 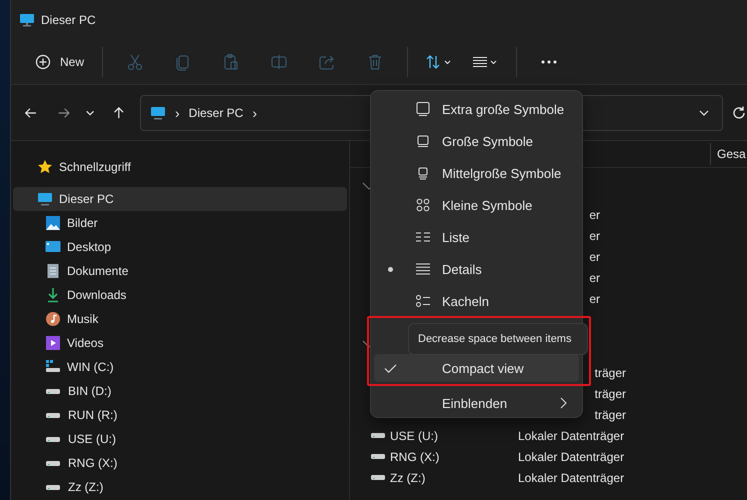 I want to click on sidebar-item: RUN (R:), so click(x=180, y=415).